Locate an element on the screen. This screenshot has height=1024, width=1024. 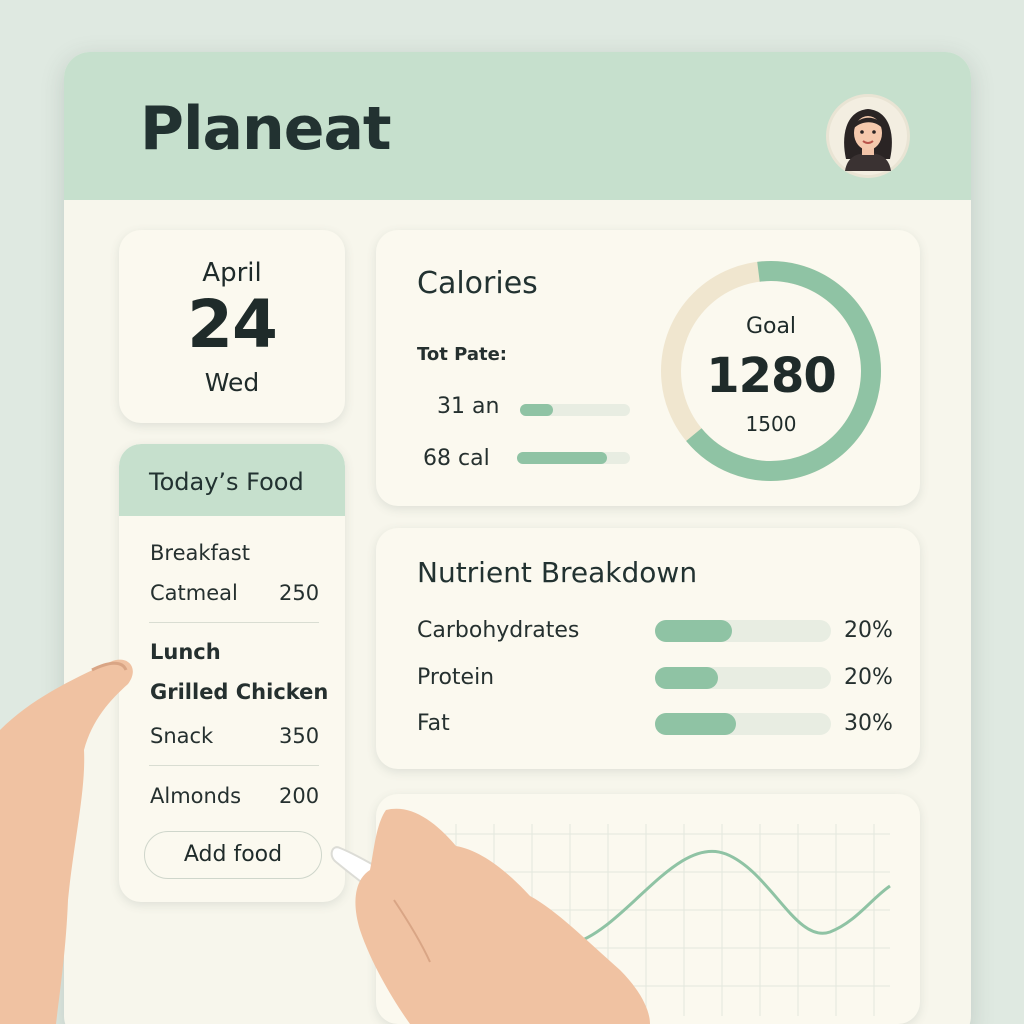
date-day: 24 is located at coordinates (232, 324).